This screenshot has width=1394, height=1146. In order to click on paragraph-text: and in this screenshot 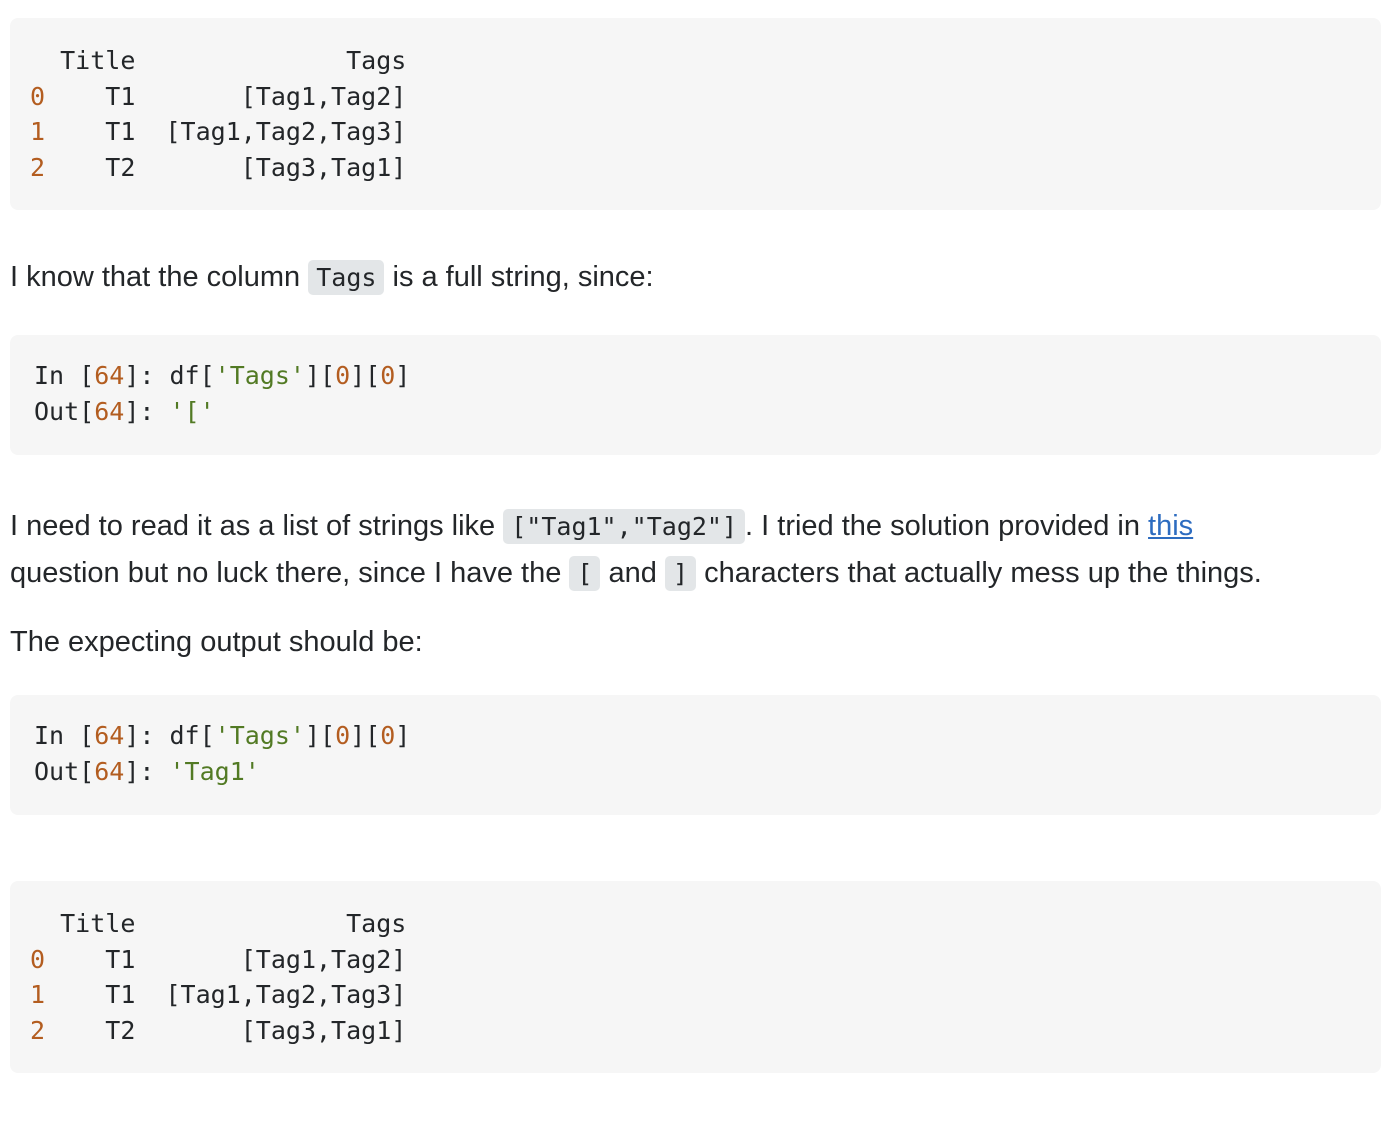, I will do `click(632, 573)`.